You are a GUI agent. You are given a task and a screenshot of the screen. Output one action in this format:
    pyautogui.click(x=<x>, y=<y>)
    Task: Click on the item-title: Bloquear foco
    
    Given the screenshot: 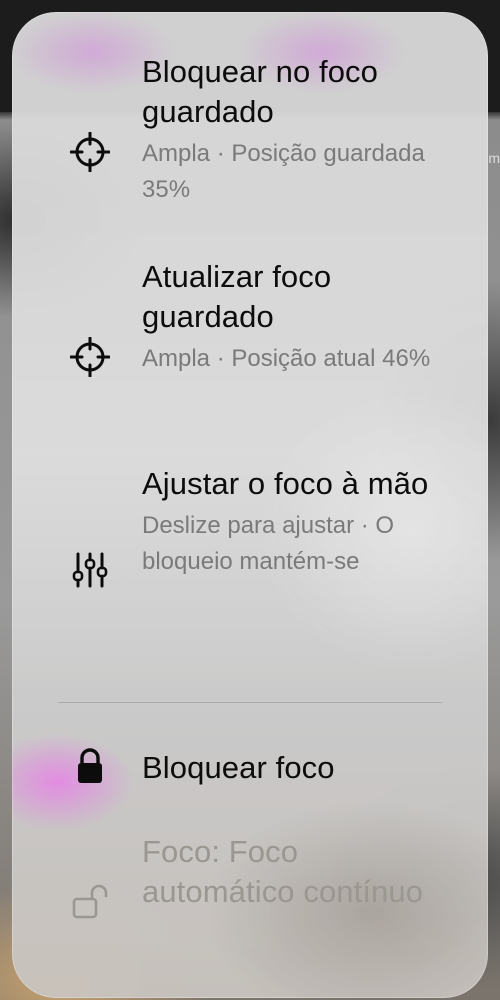 What is the action you would take?
    pyautogui.click(x=238, y=767)
    